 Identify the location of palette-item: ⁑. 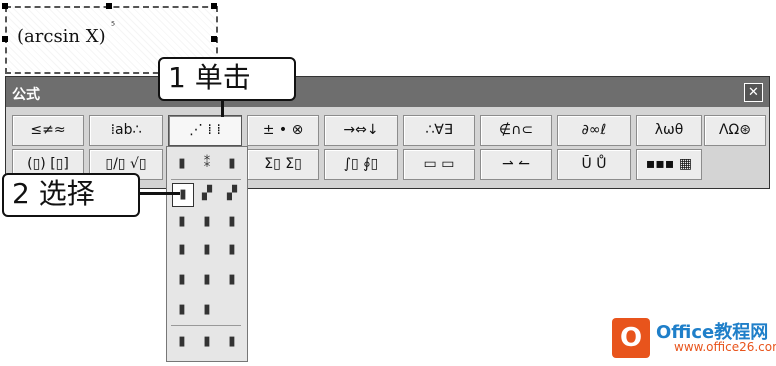
(207, 164).